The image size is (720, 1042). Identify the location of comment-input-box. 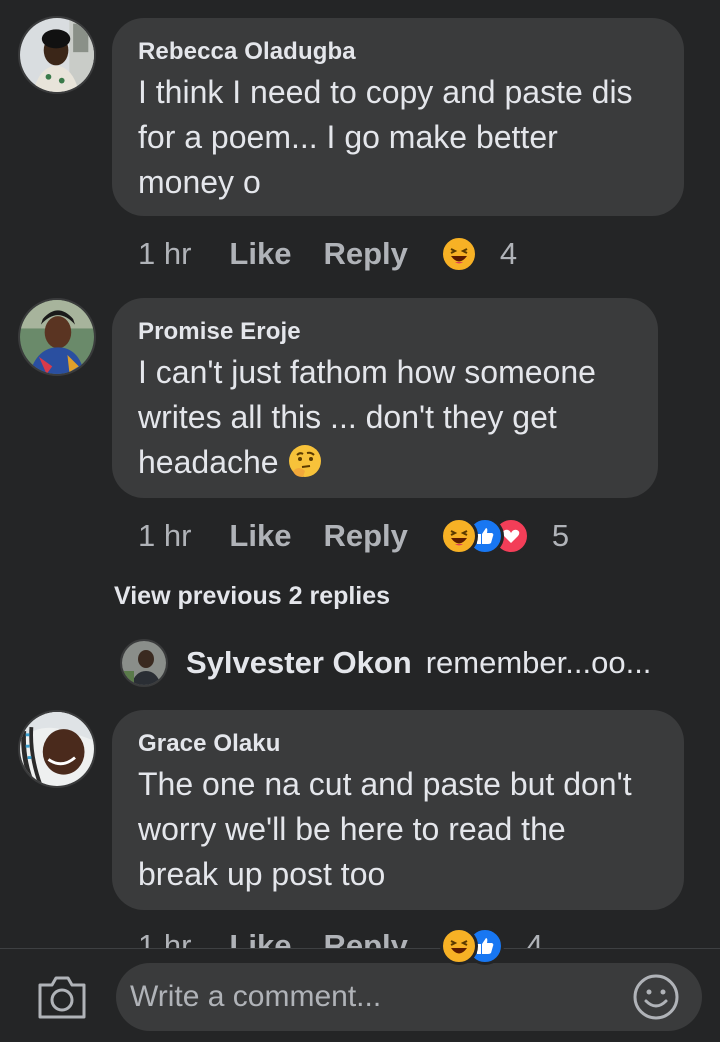
(409, 997).